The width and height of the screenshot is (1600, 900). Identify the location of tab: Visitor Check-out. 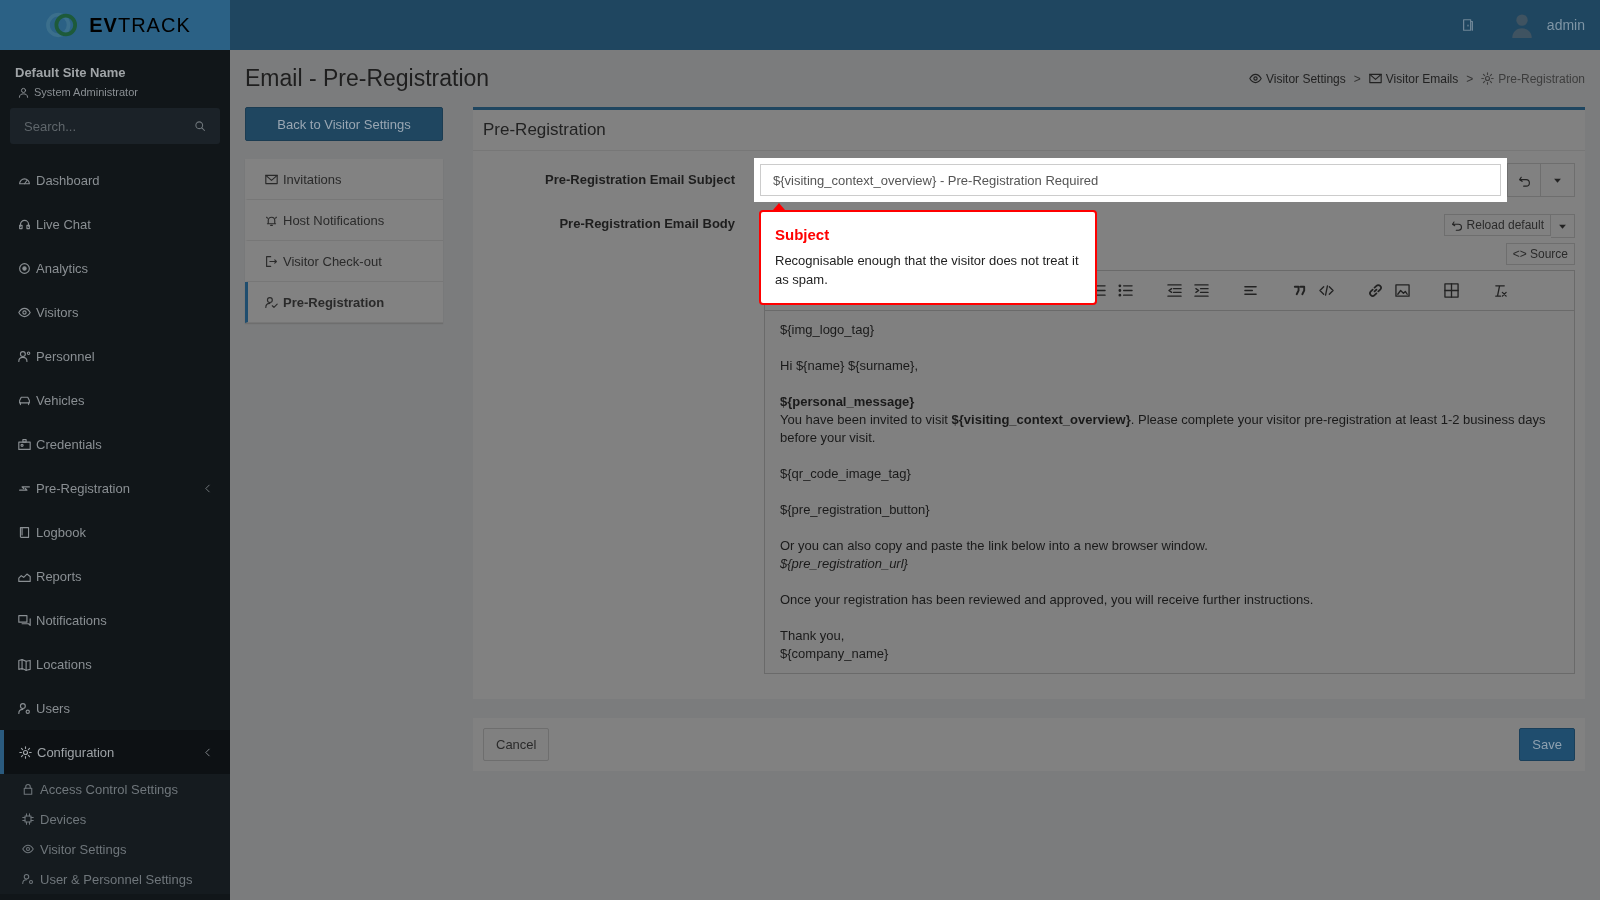
(344, 261).